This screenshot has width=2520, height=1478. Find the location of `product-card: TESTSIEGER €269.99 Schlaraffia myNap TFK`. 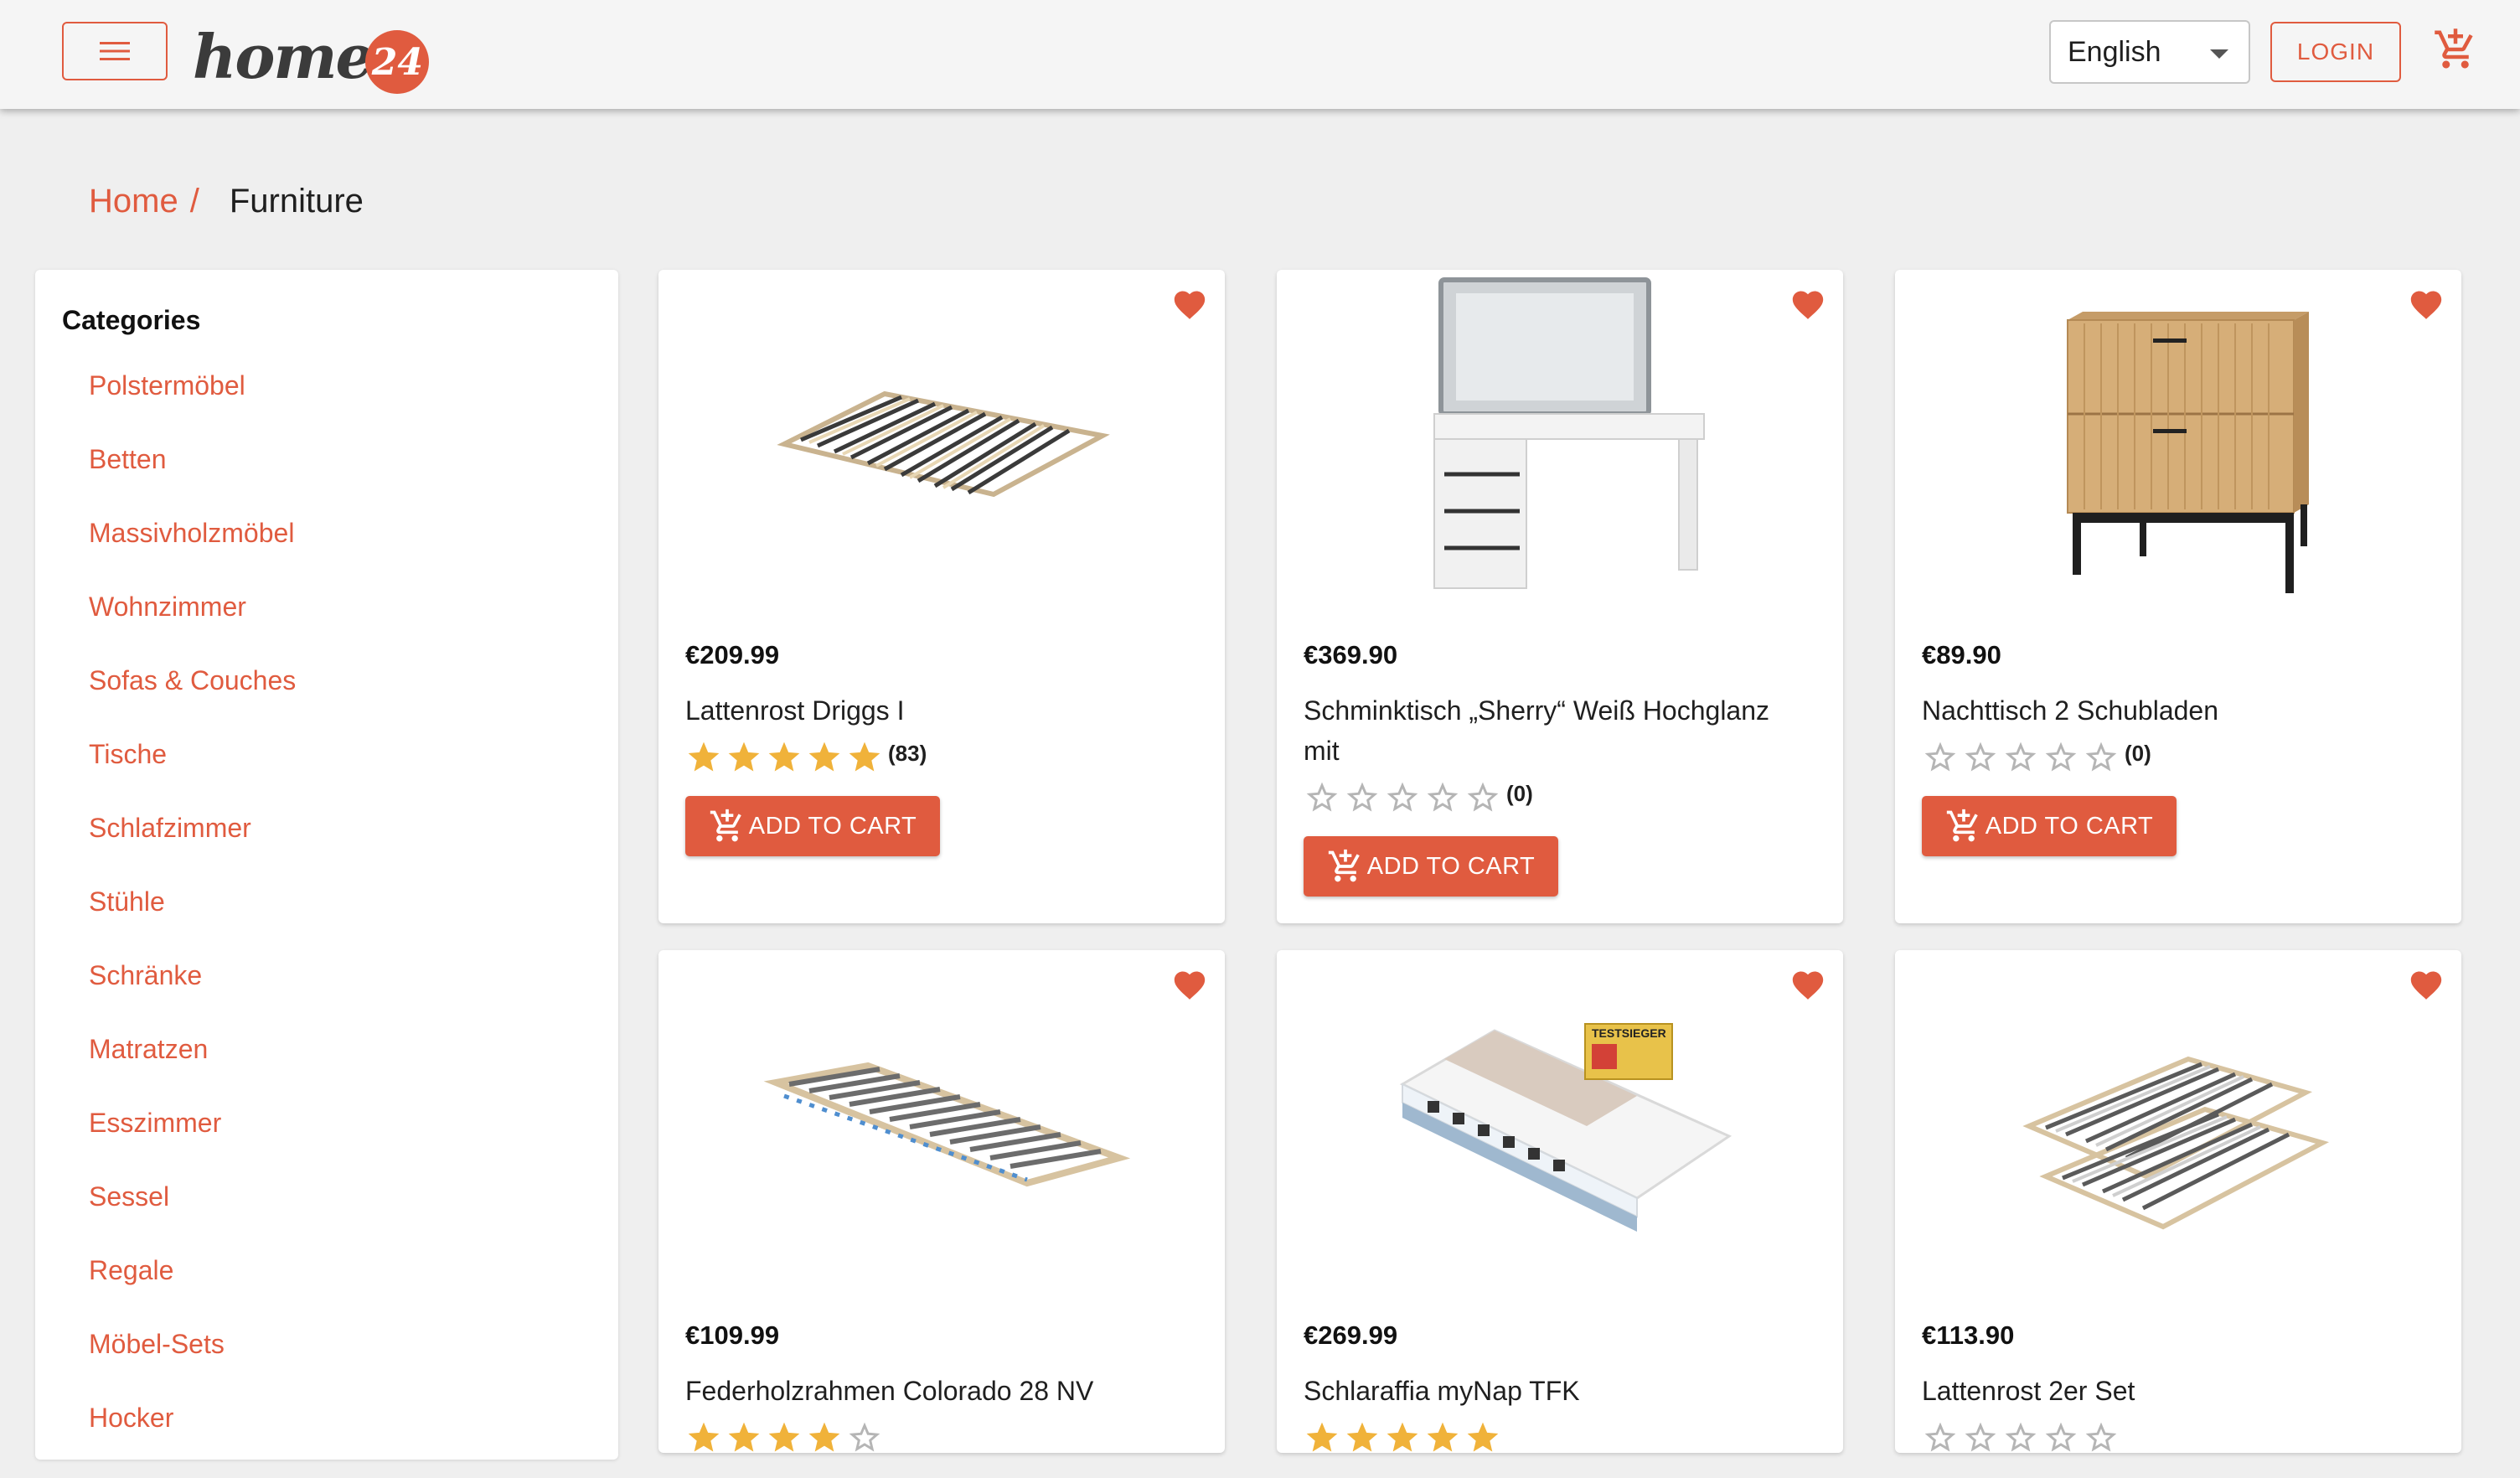

product-card: TESTSIEGER €269.99 Schlaraffia myNap TFK is located at coordinates (1560, 1202).